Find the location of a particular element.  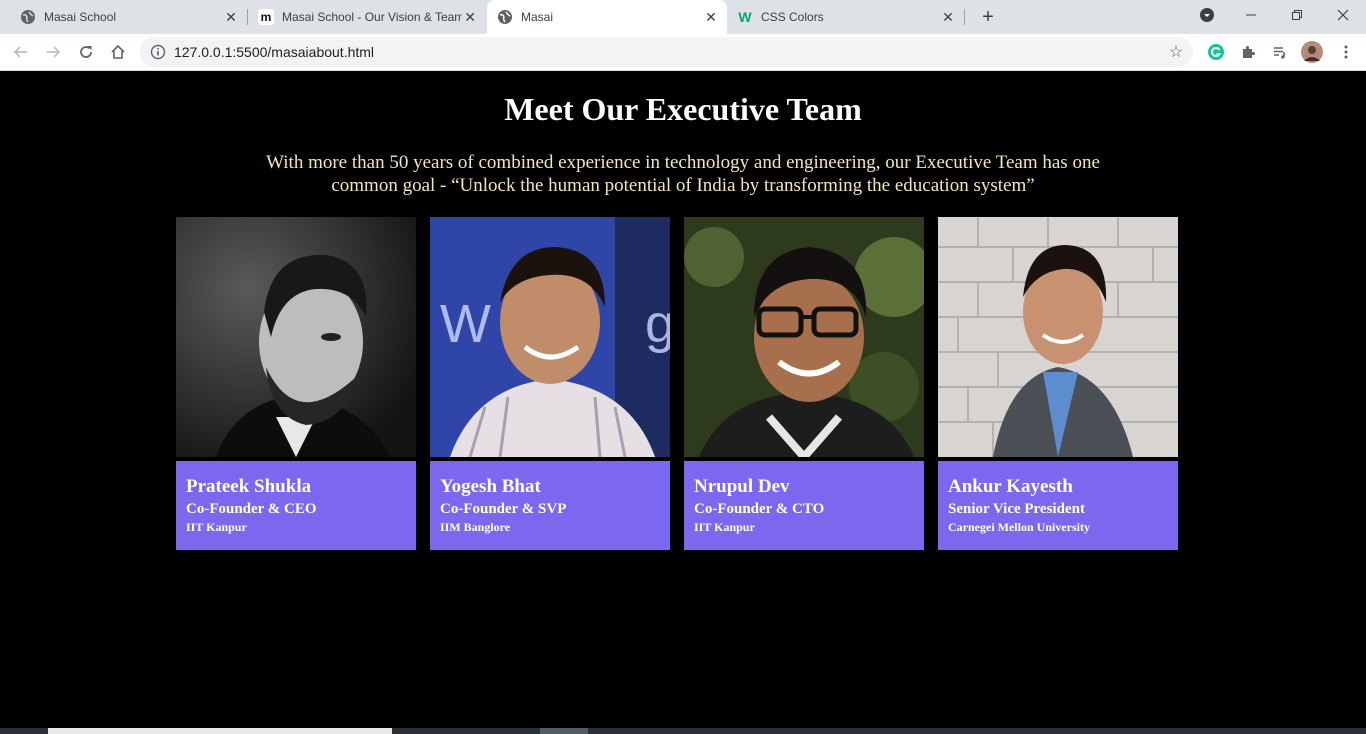

member-role: Co-Founder & SVP is located at coordinates (503, 509).